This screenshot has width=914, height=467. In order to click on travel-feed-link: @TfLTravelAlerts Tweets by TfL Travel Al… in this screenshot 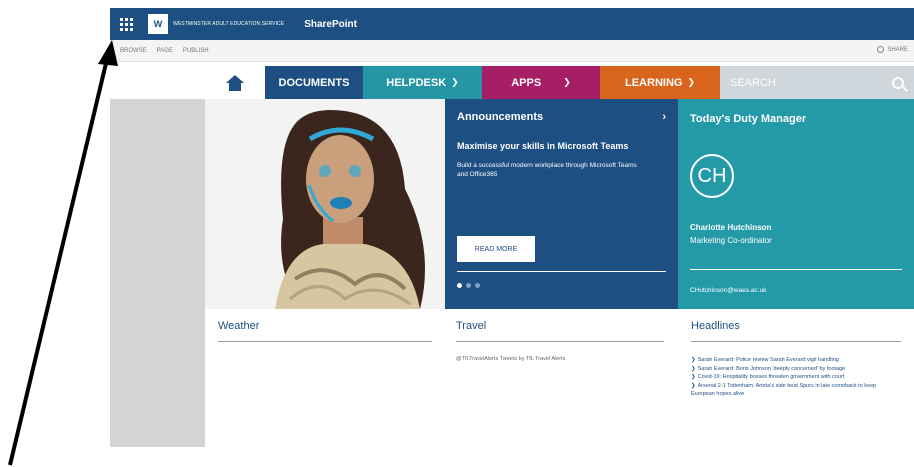, I will do `click(560, 359)`.